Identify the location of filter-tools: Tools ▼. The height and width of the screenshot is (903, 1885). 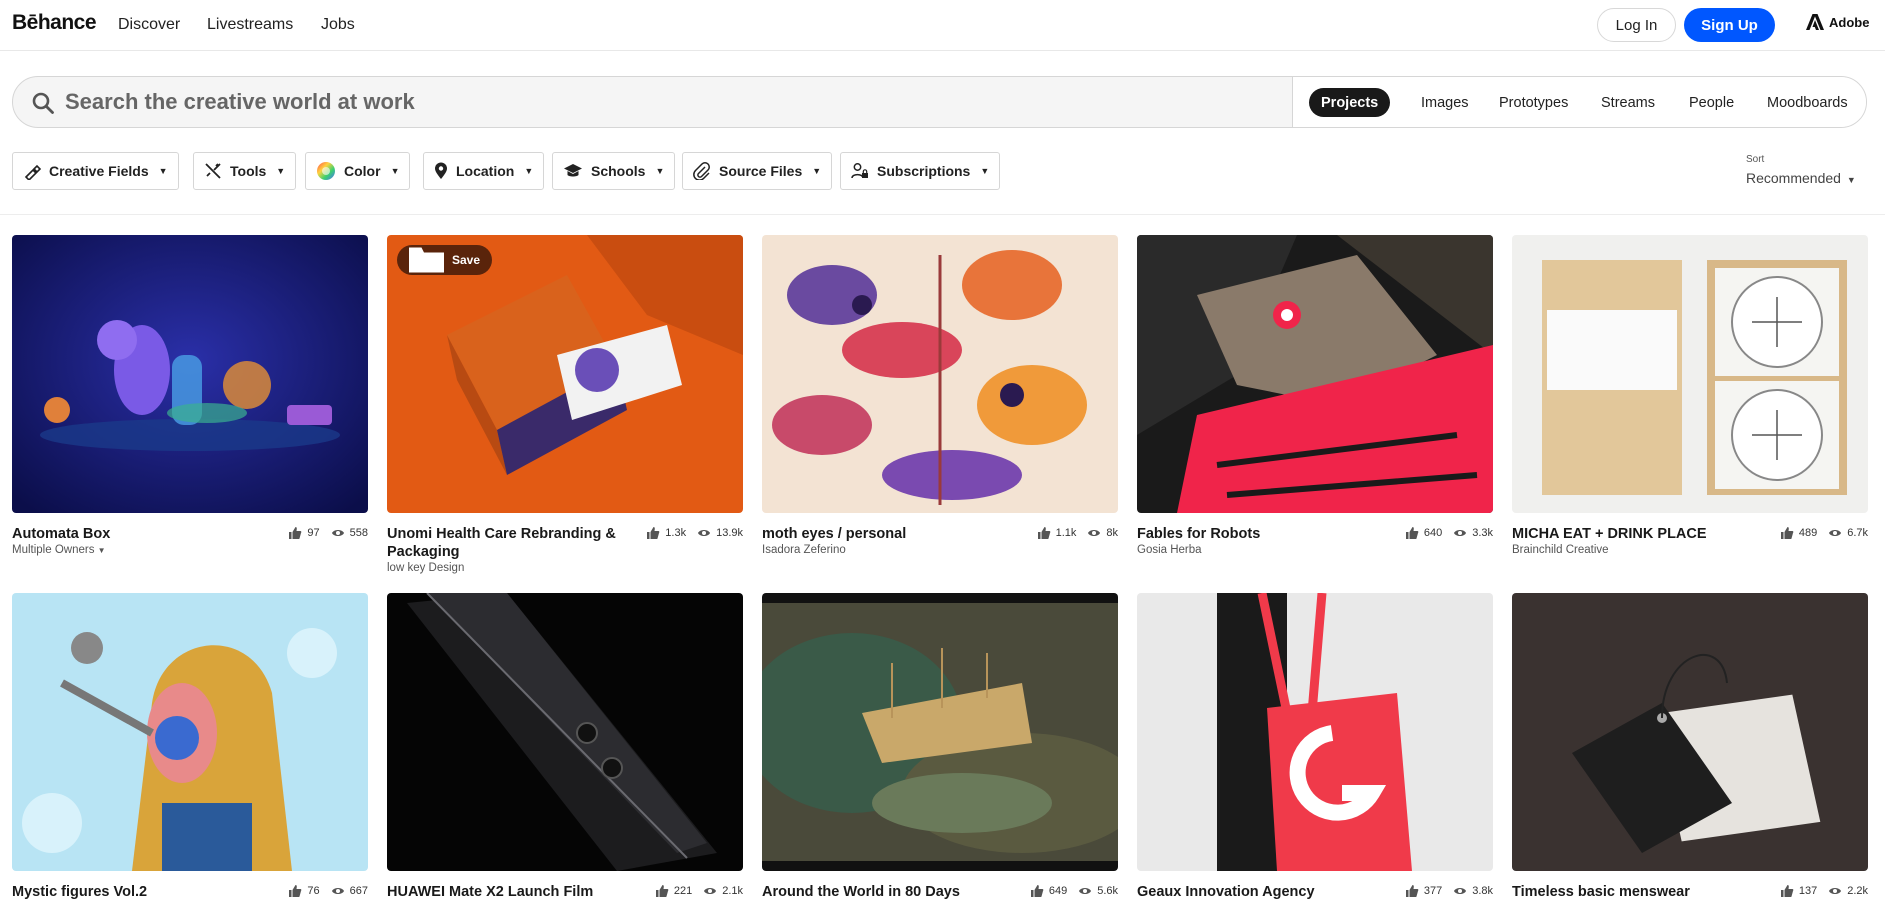
(245, 171).